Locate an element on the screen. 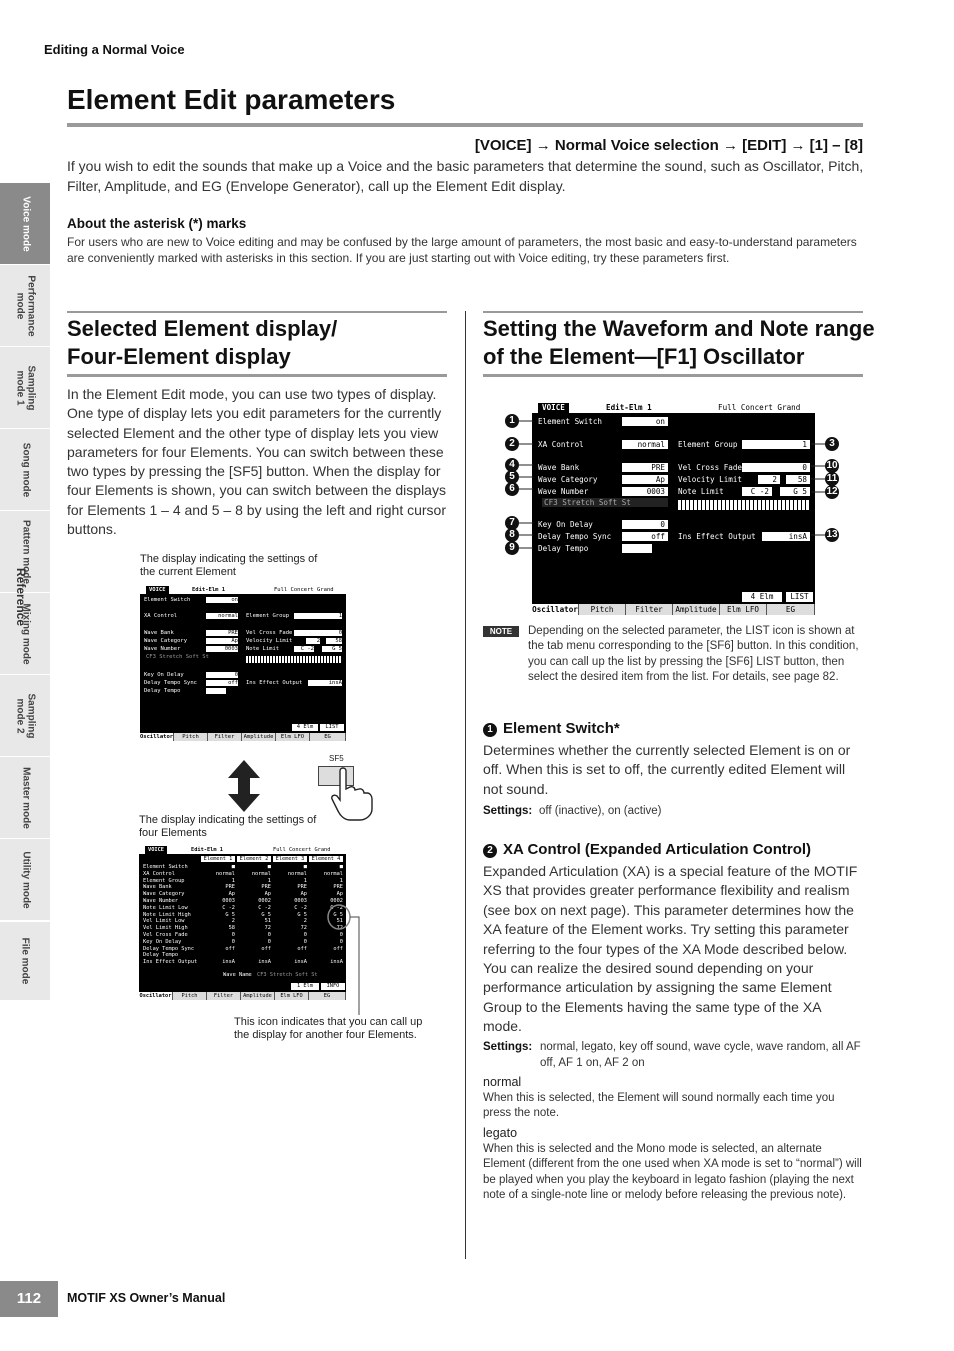 This screenshot has height=1351, width=954. callout-badge: 6 is located at coordinates (512, 489).